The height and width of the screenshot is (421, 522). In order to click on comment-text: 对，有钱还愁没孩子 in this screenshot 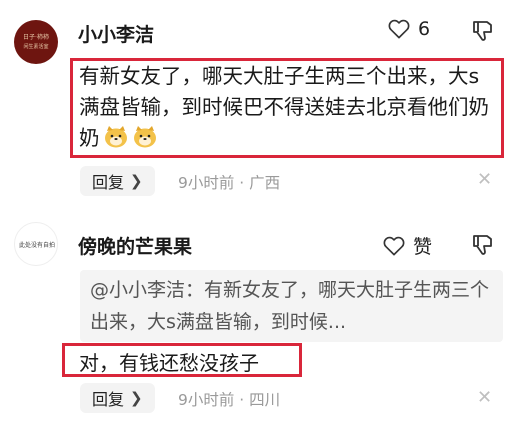, I will do `click(169, 363)`.